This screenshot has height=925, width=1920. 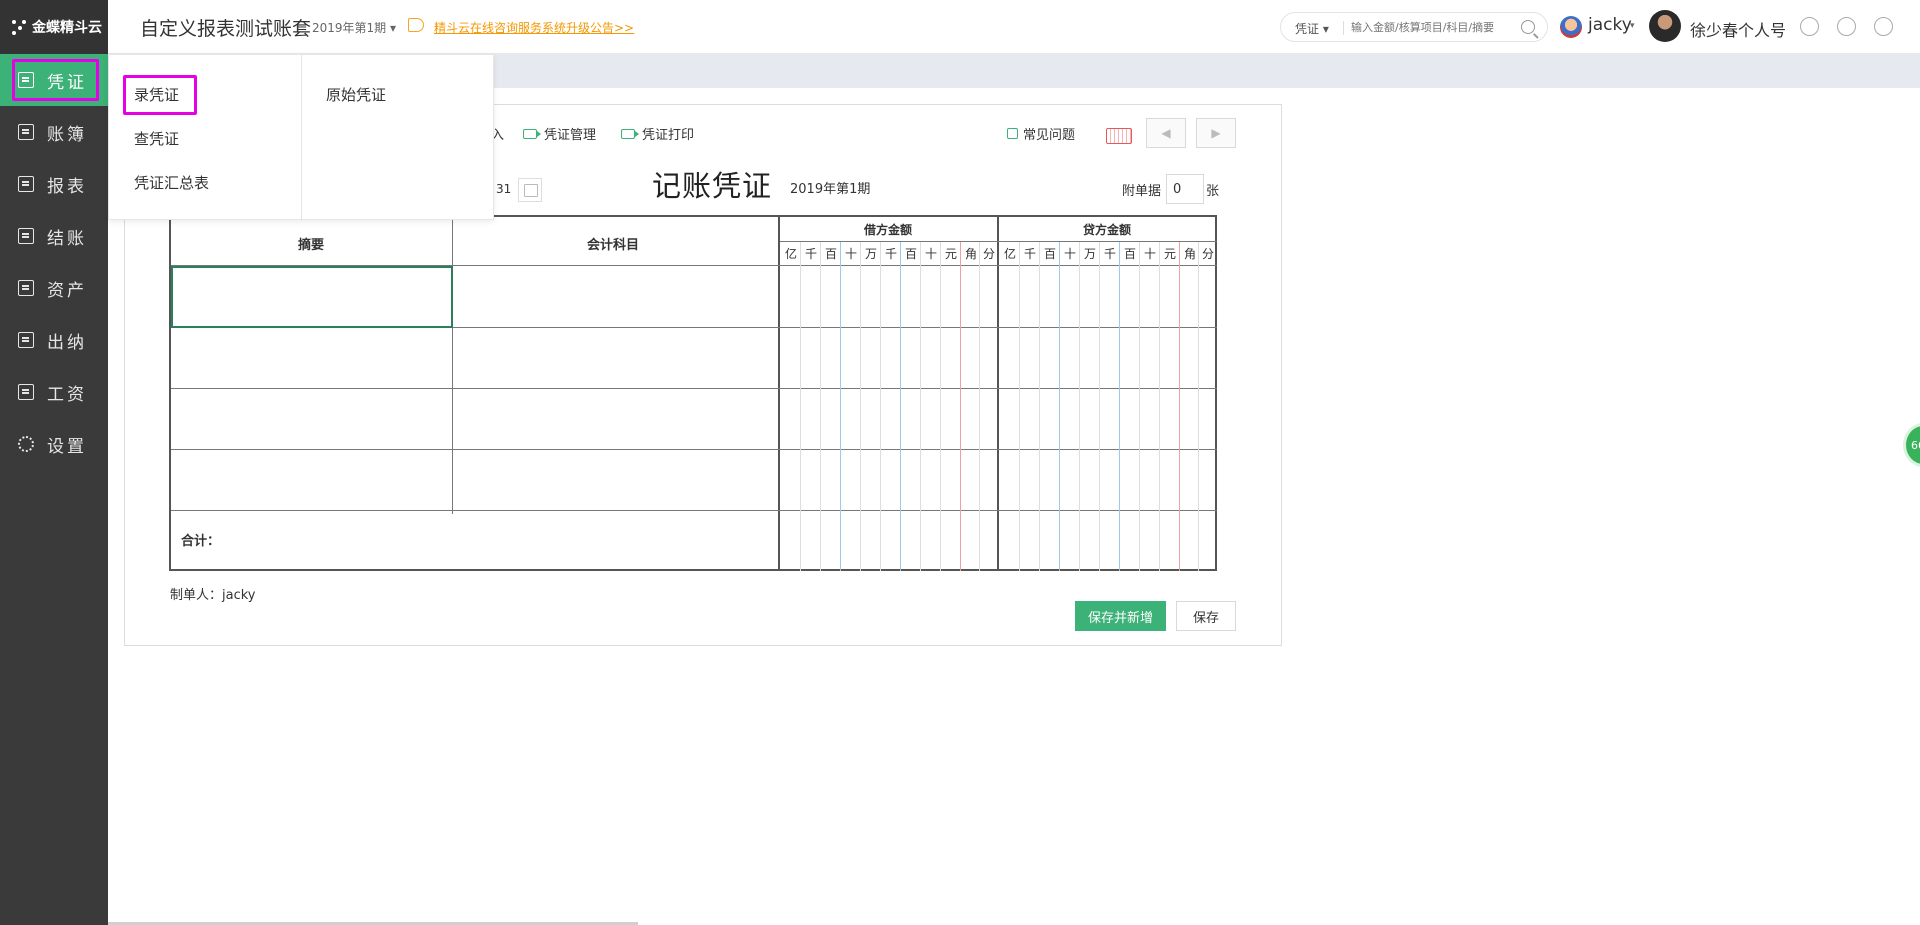 What do you see at coordinates (1809, 26) in the screenshot?
I see `clock-icon` at bounding box center [1809, 26].